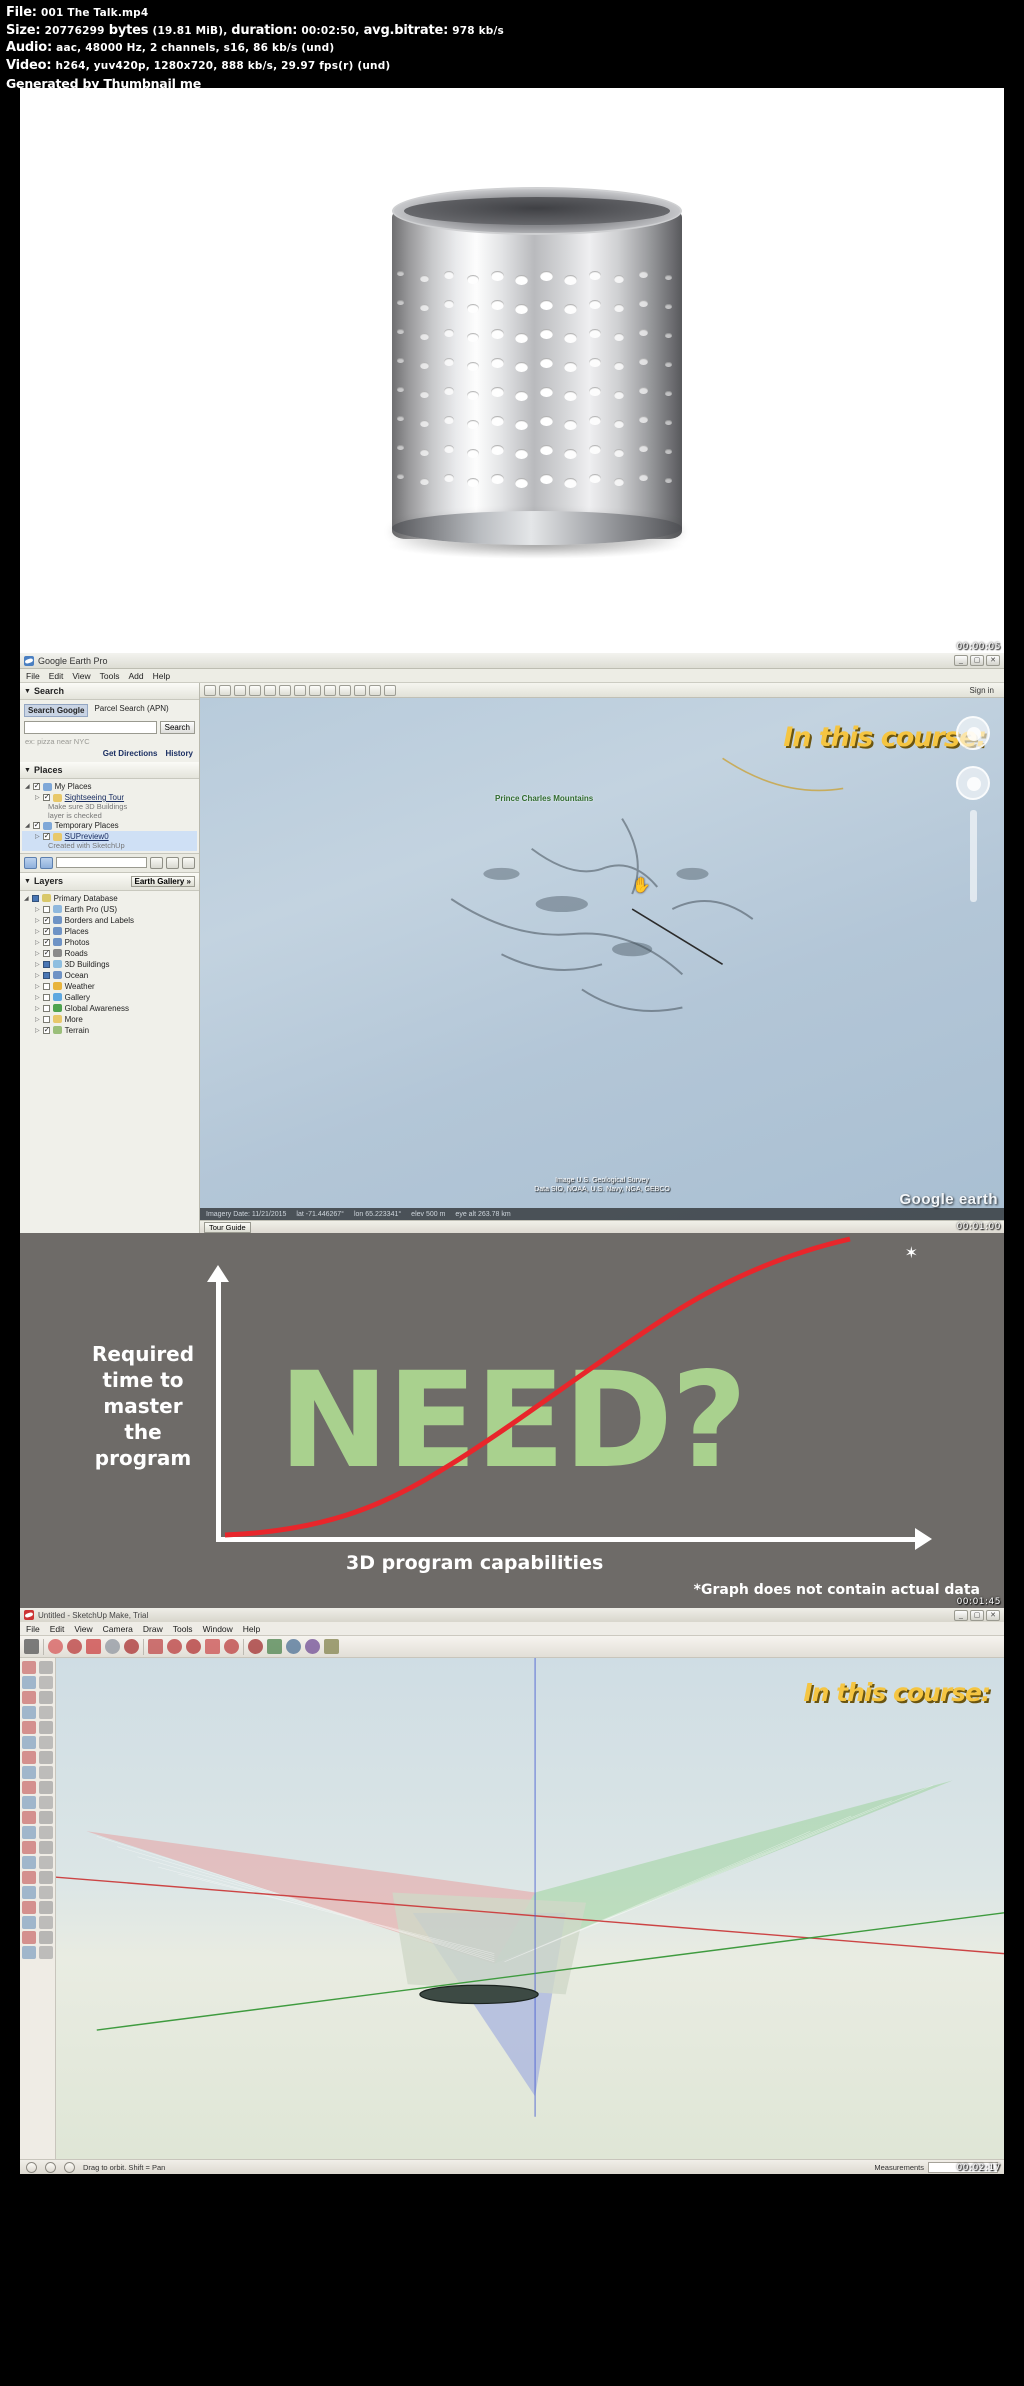  Describe the element at coordinates (179, 753) in the screenshot. I see `history-link: History` at that location.